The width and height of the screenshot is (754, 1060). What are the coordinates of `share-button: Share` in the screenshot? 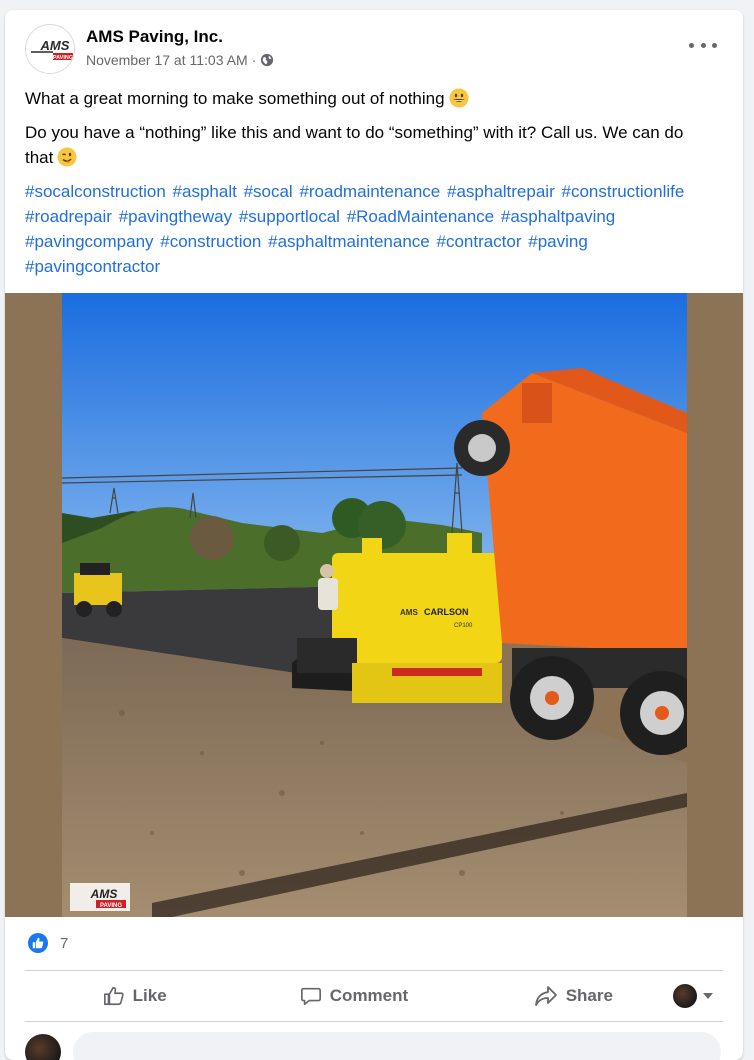 It's located at (573, 996).